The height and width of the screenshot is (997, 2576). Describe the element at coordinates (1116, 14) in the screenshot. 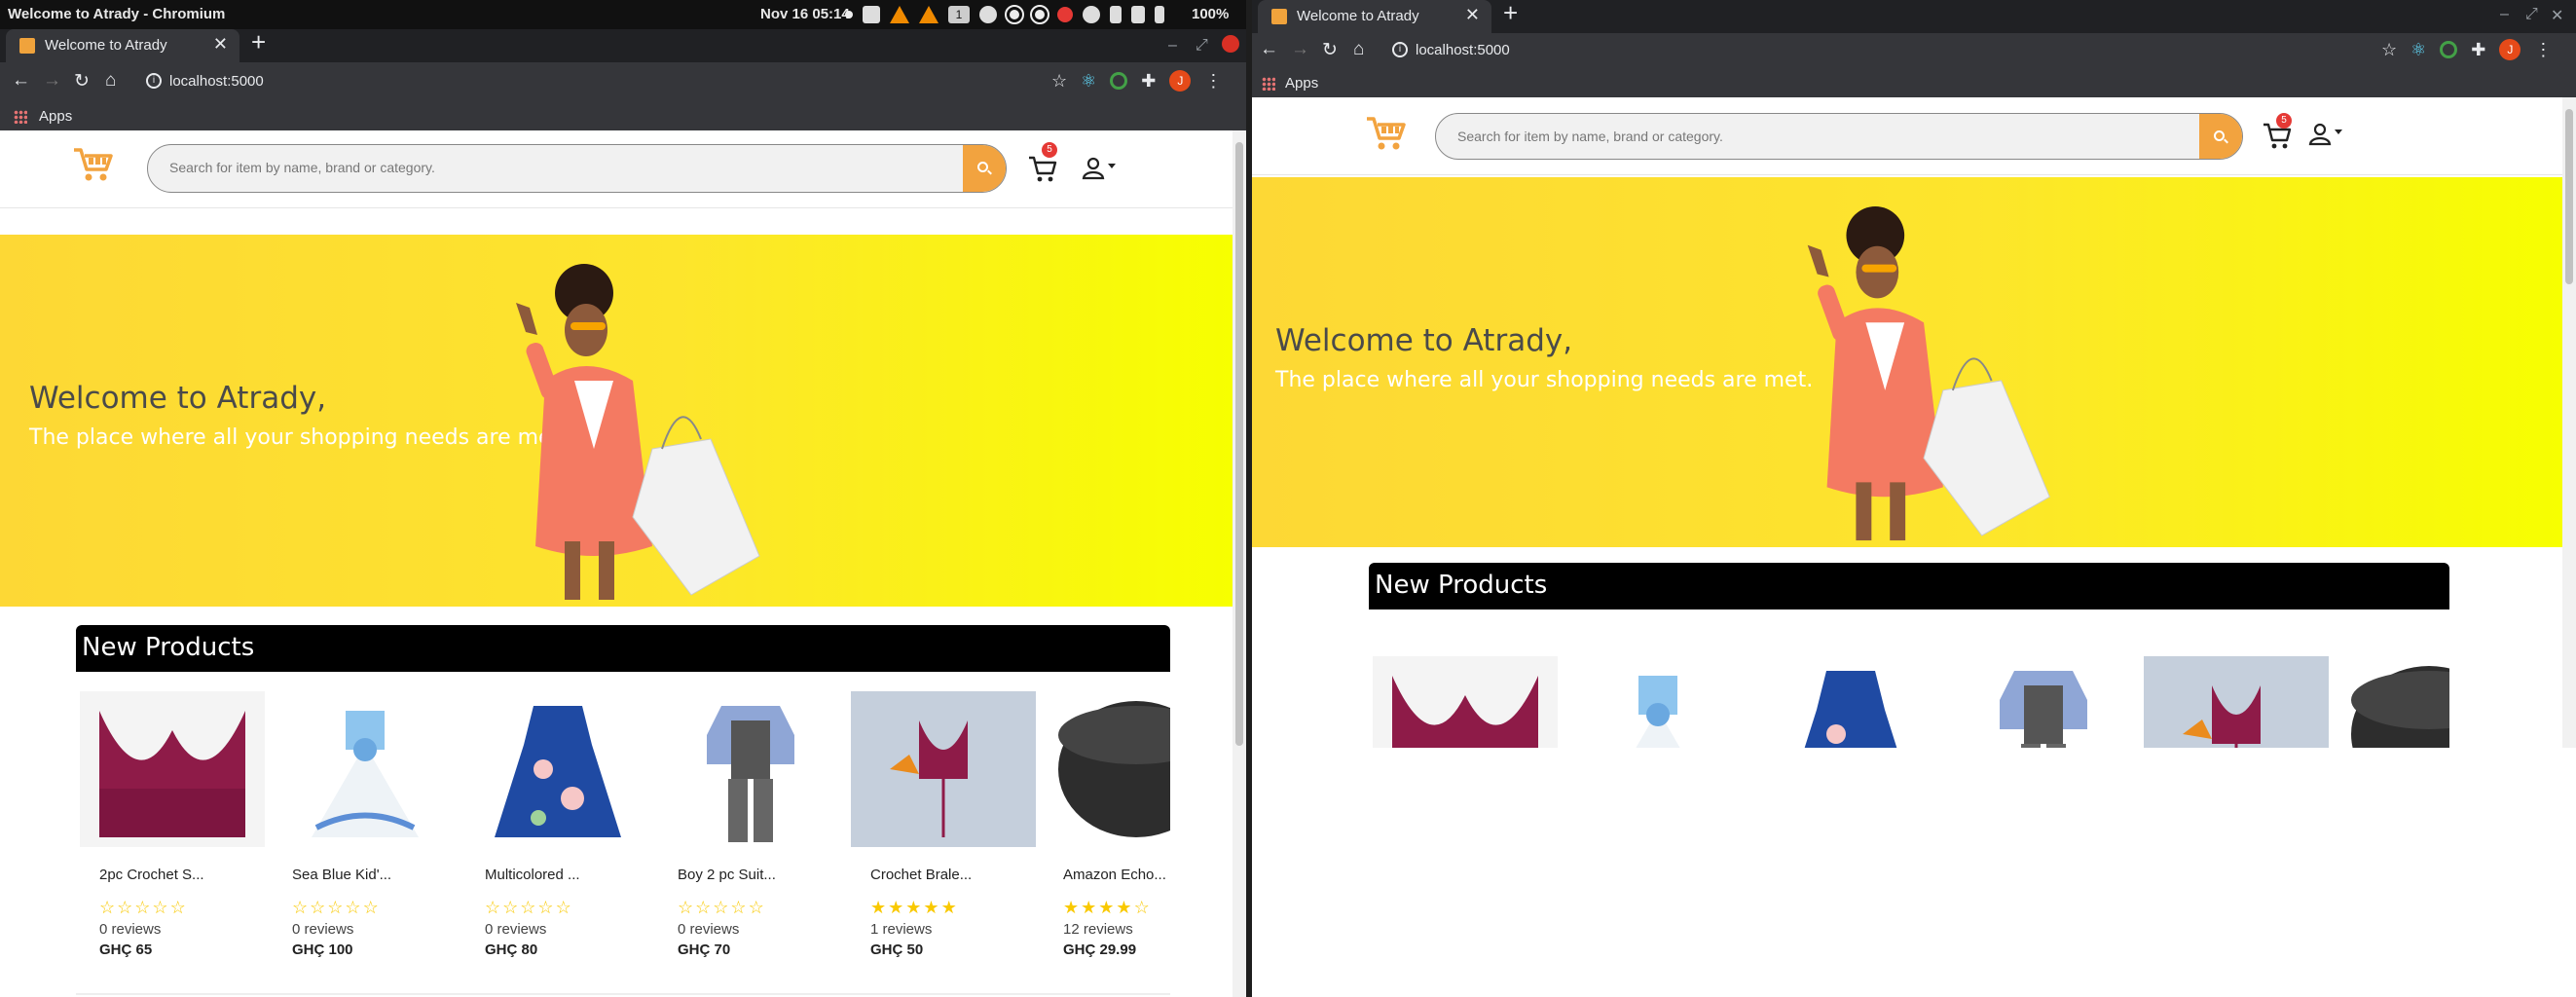

I see `bluetooth-icon` at that location.